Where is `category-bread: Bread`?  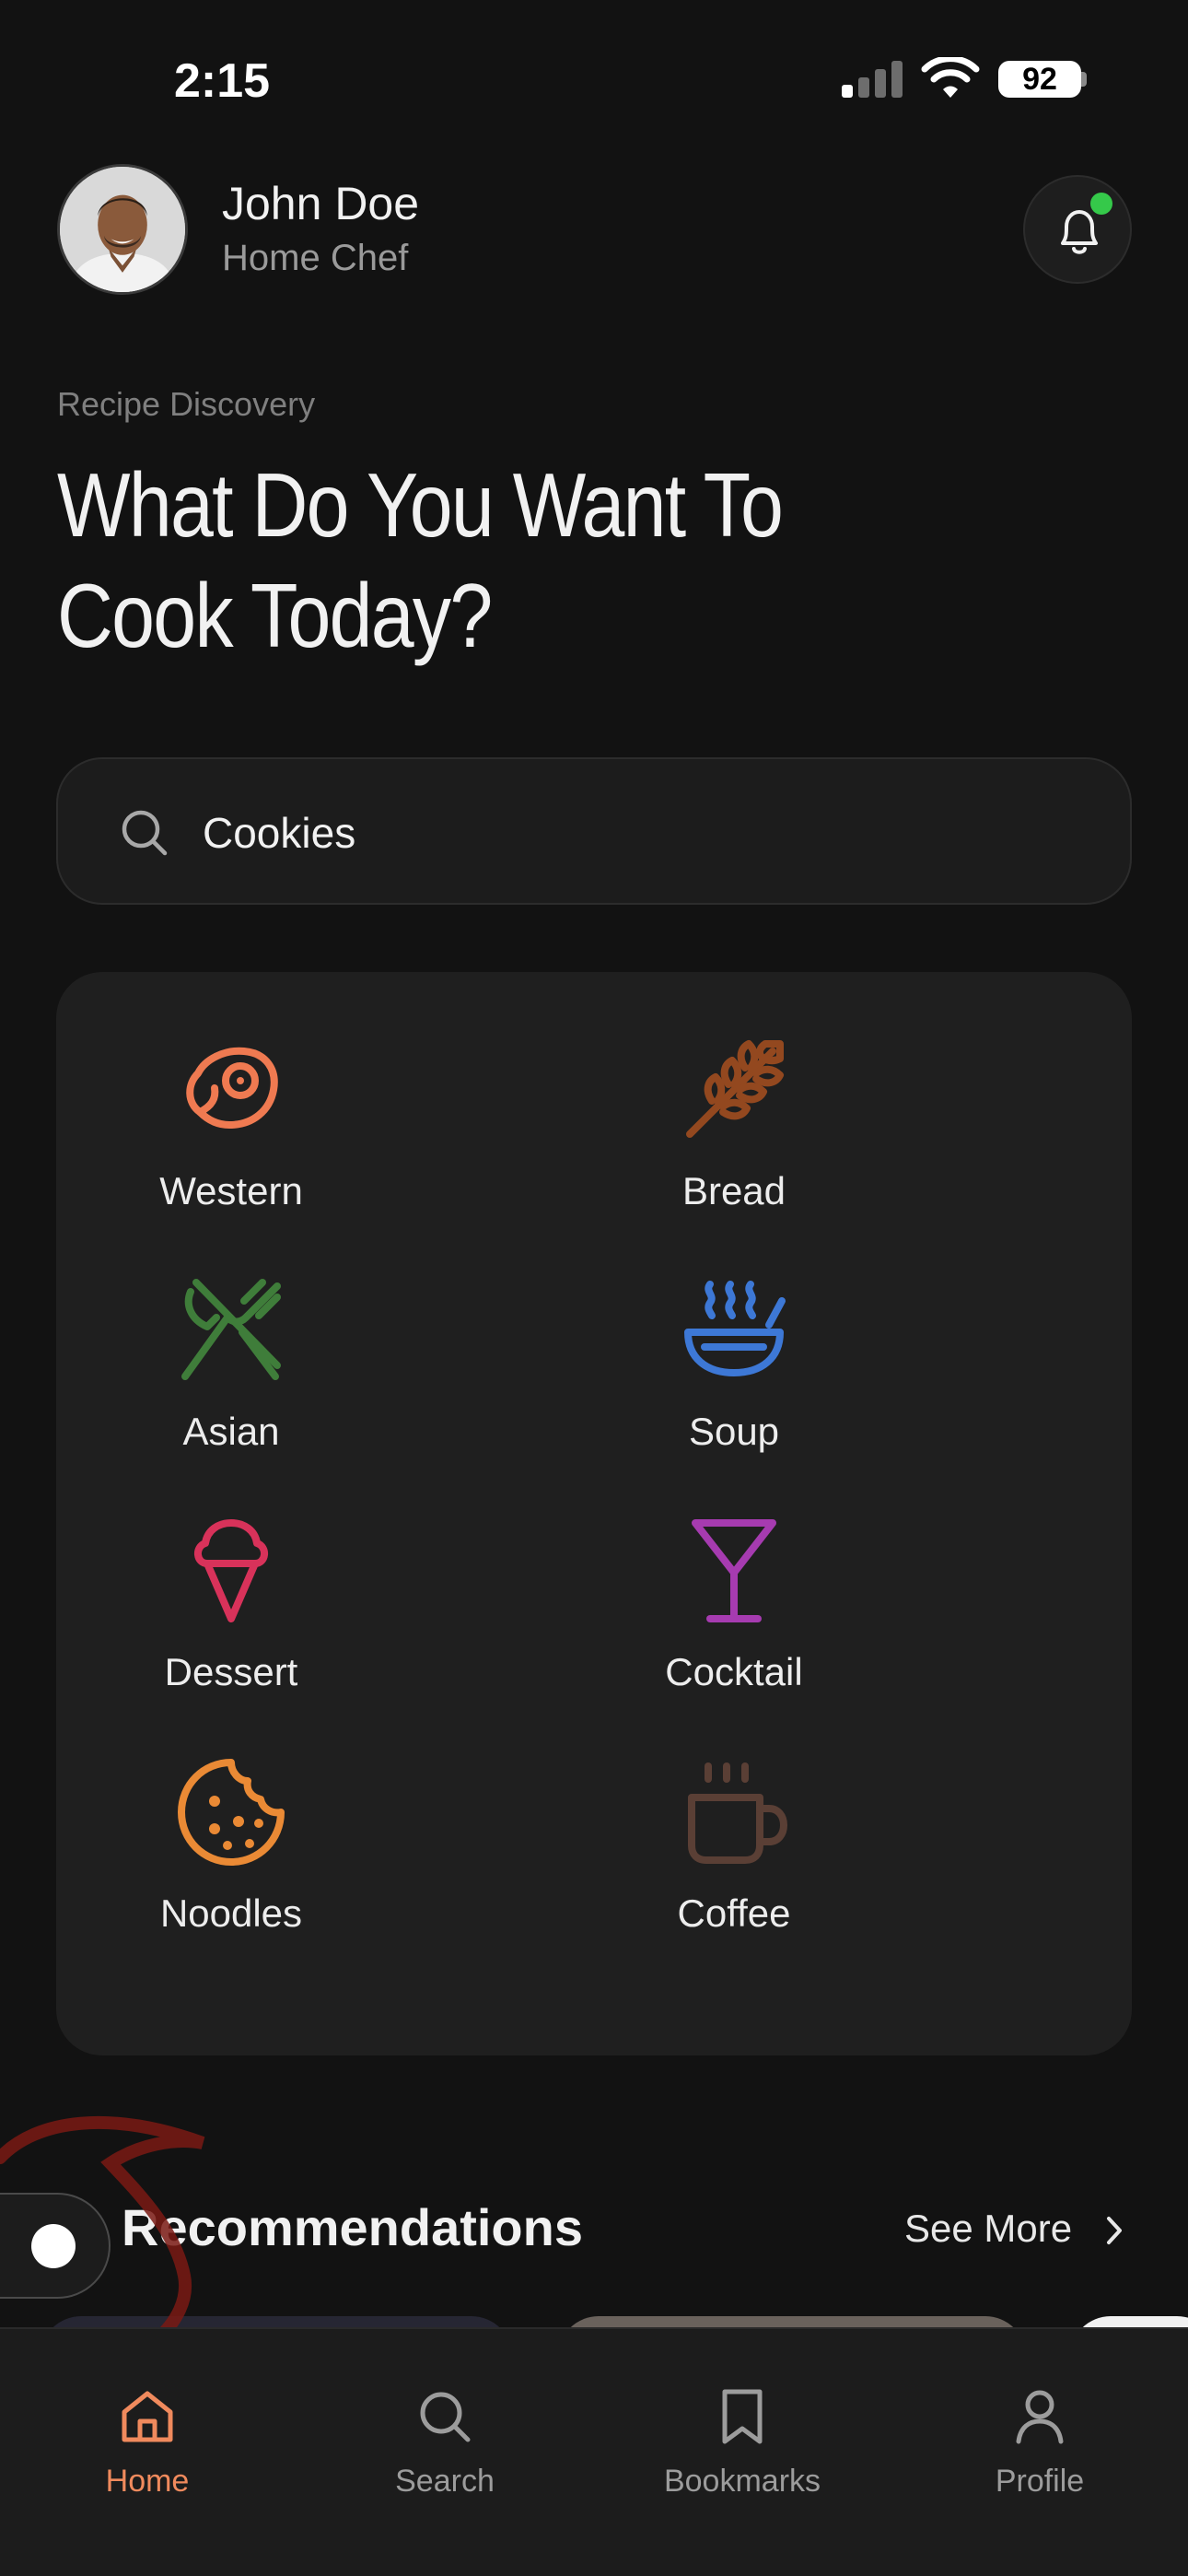 category-bread: Bread is located at coordinates (734, 1143).